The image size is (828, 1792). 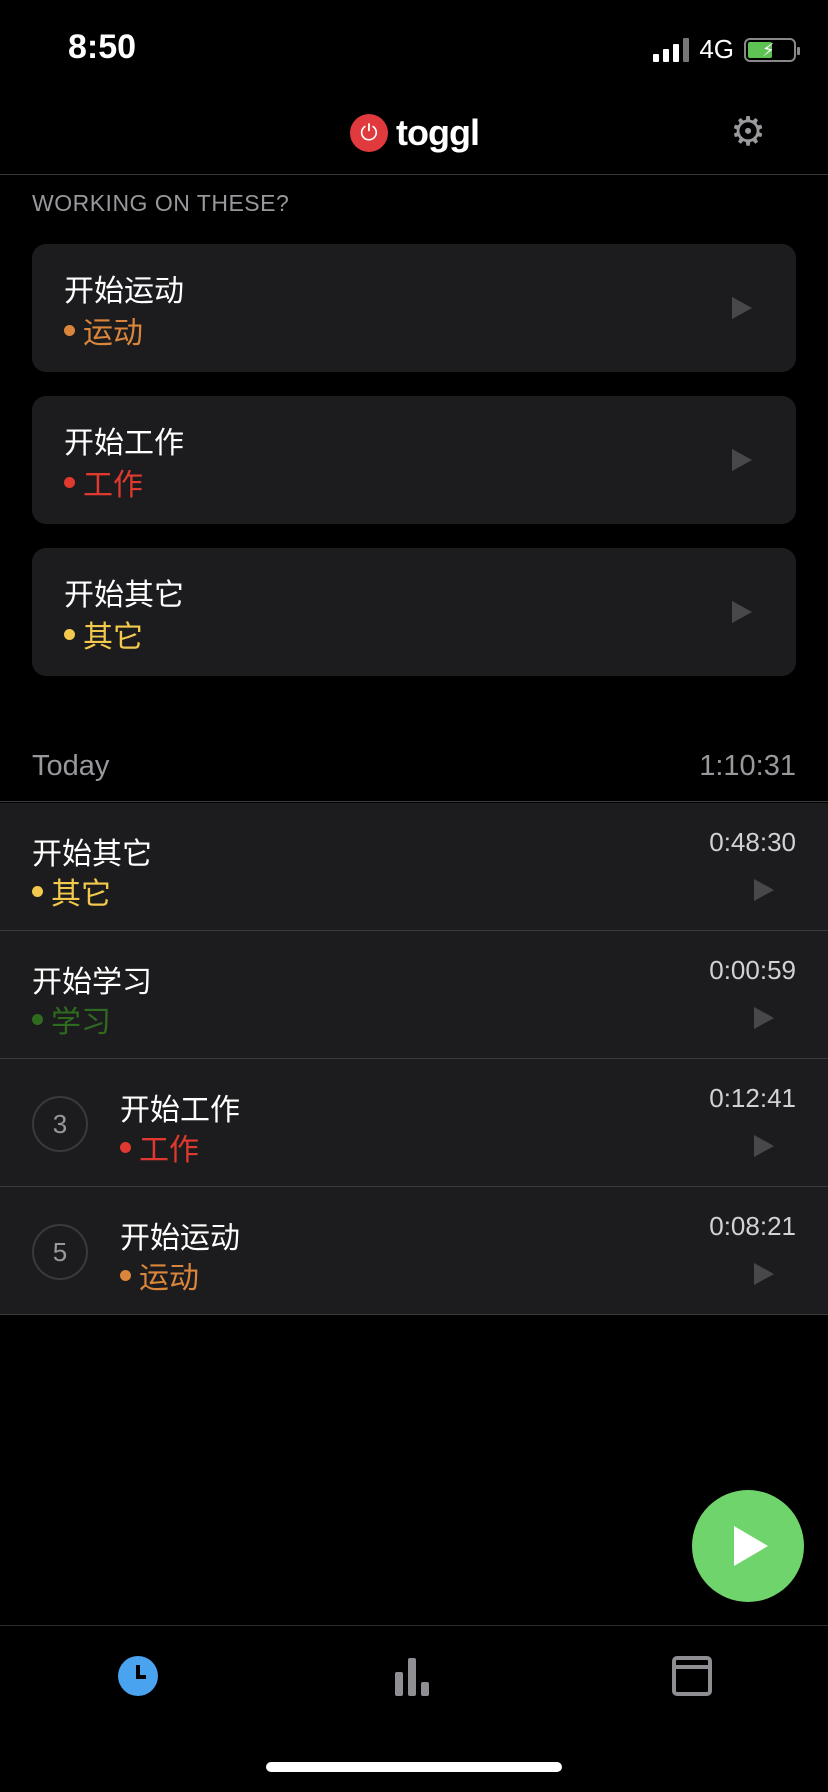 I want to click on entry-project: 工作, so click(x=159, y=1147).